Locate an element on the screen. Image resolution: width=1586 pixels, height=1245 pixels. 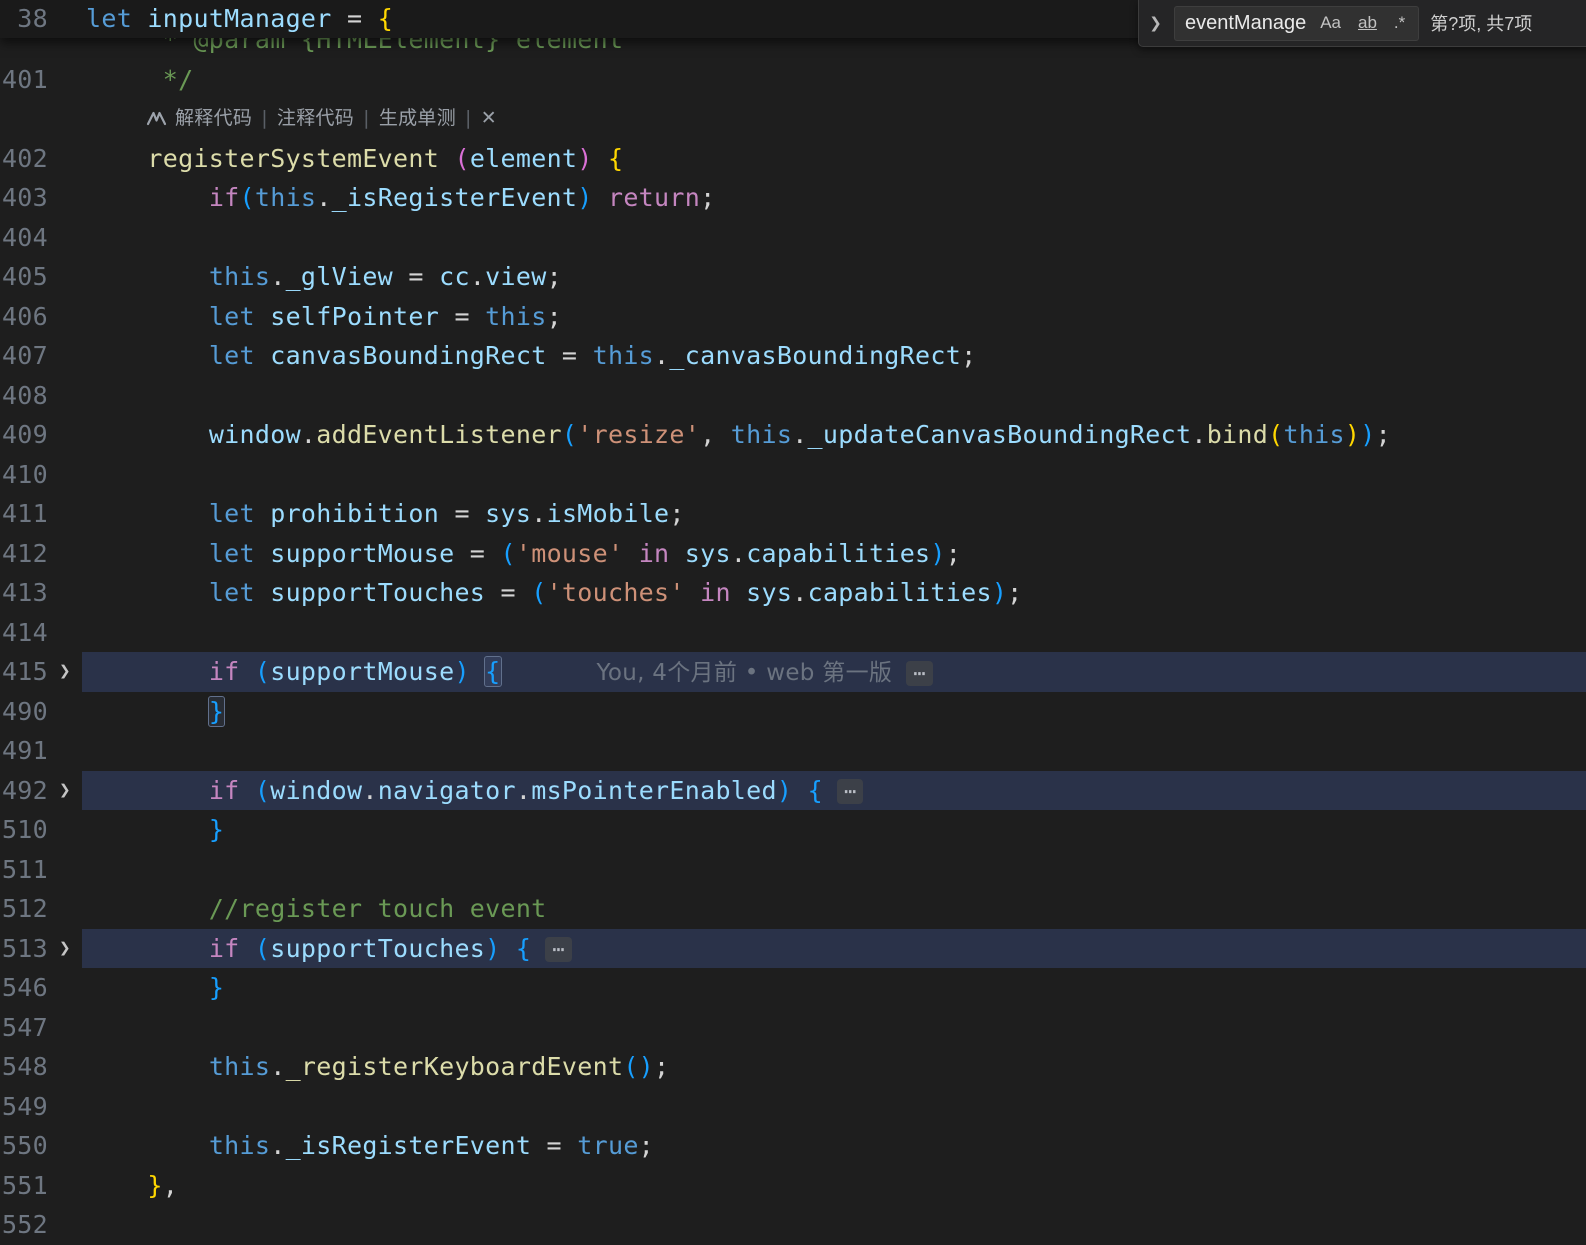
find-query-text: eventManage is located at coordinates (1245, 23).